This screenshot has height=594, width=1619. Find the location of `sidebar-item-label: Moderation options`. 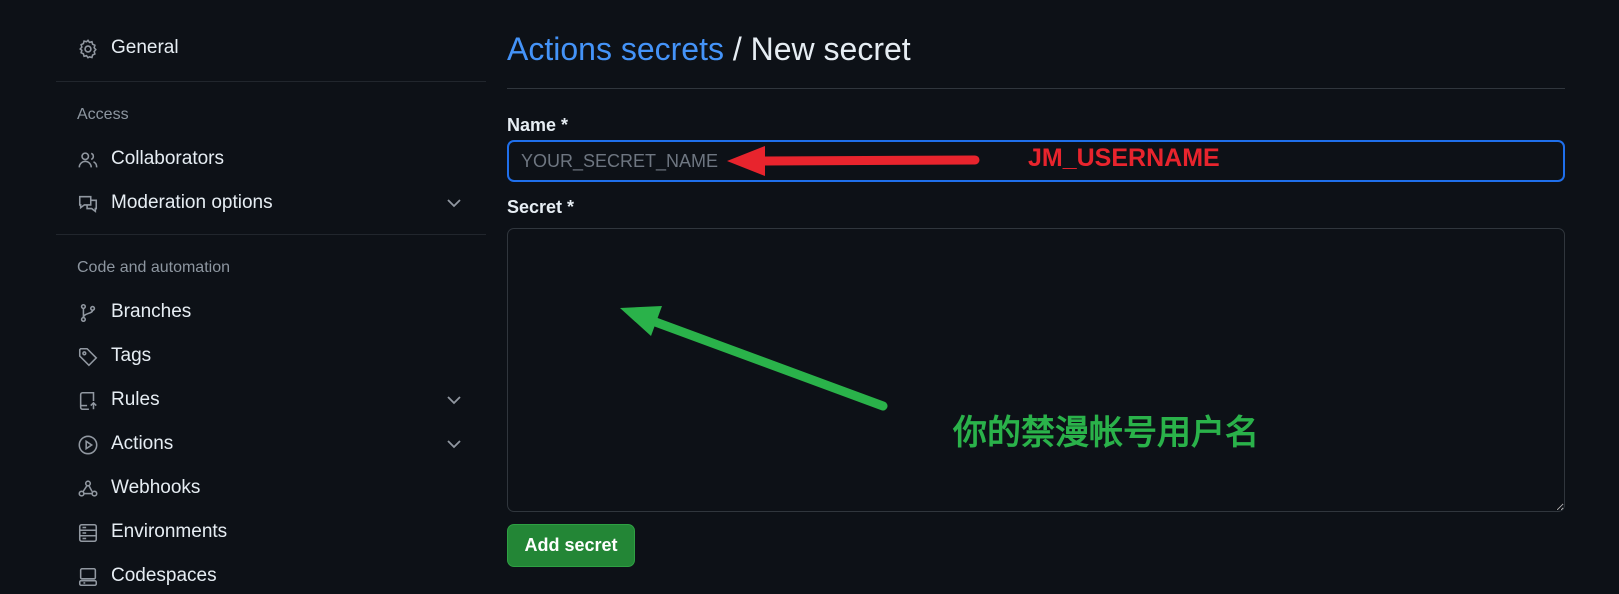

sidebar-item-label: Moderation options is located at coordinates (192, 202).